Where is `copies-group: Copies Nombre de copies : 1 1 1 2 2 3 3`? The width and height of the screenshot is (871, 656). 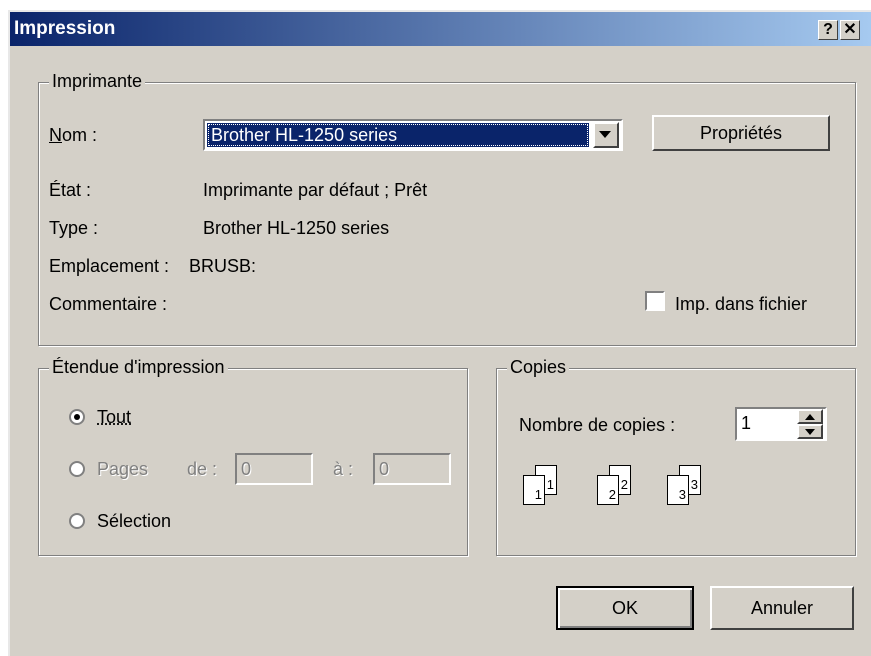
copies-group: Copies Nombre de copies : 1 1 1 2 2 3 3 is located at coordinates (676, 456).